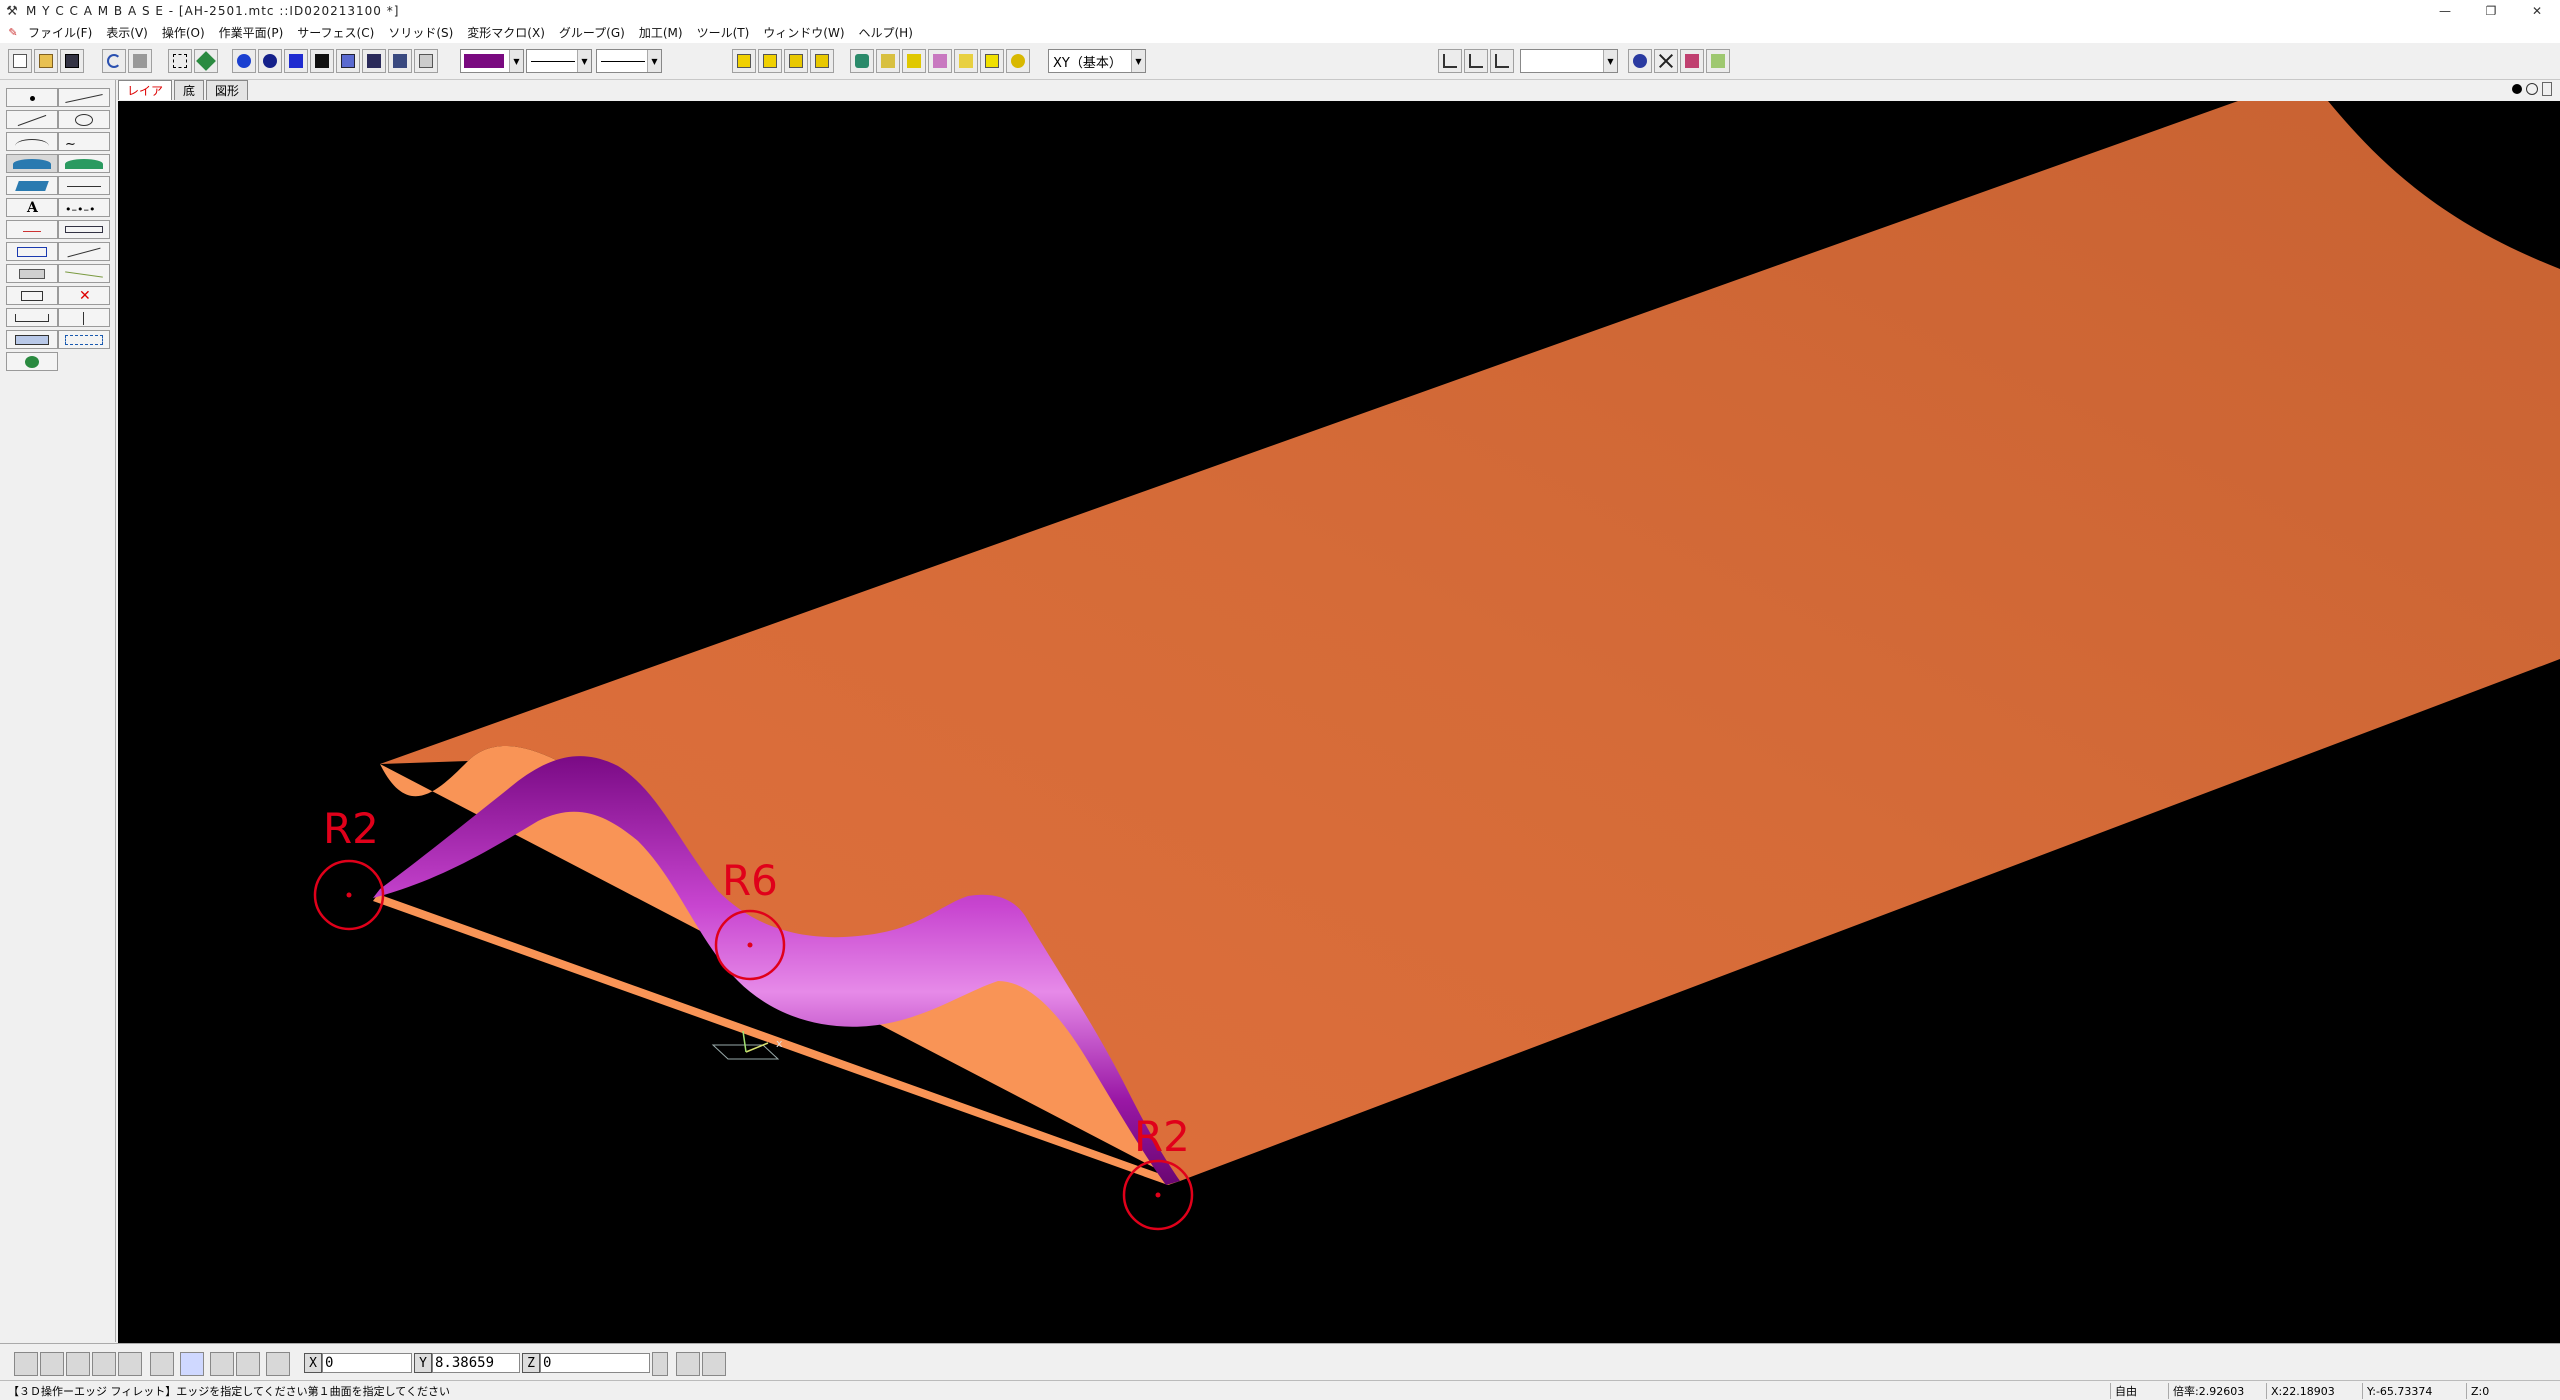 The width and height of the screenshot is (2560, 1400). What do you see at coordinates (32, 251) in the screenshot?
I see `transform-tool` at bounding box center [32, 251].